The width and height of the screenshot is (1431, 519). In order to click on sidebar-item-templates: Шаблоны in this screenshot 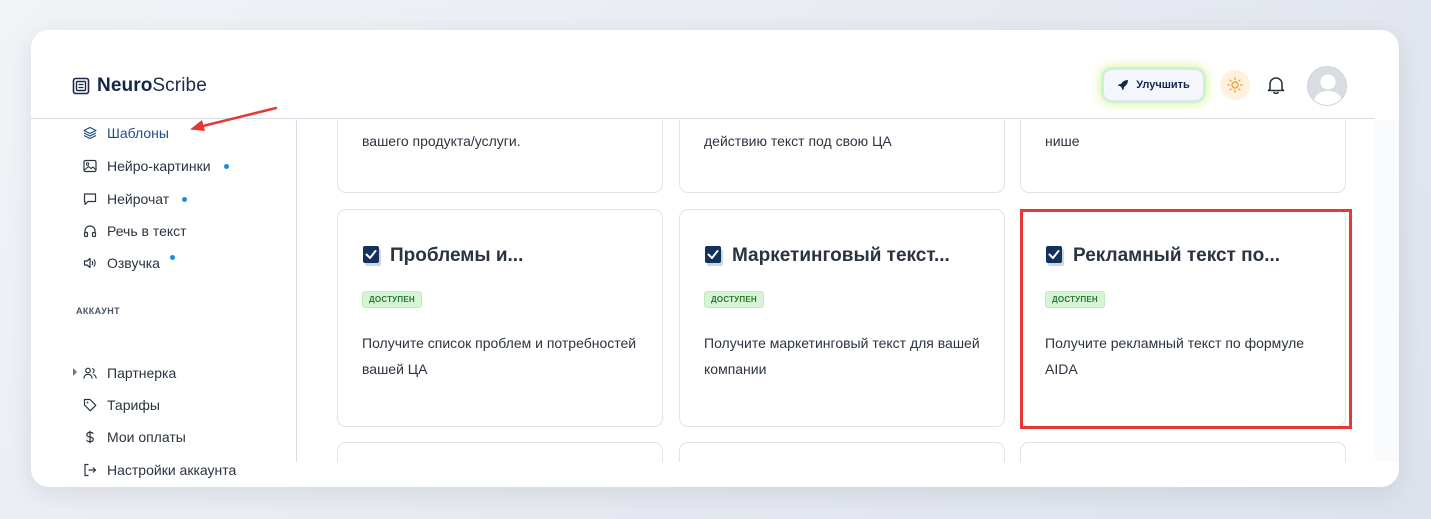, I will do `click(126, 133)`.